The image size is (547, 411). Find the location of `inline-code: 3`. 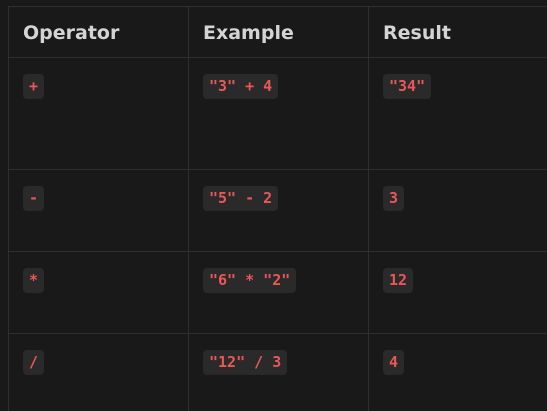

inline-code: 3 is located at coordinates (394, 198).